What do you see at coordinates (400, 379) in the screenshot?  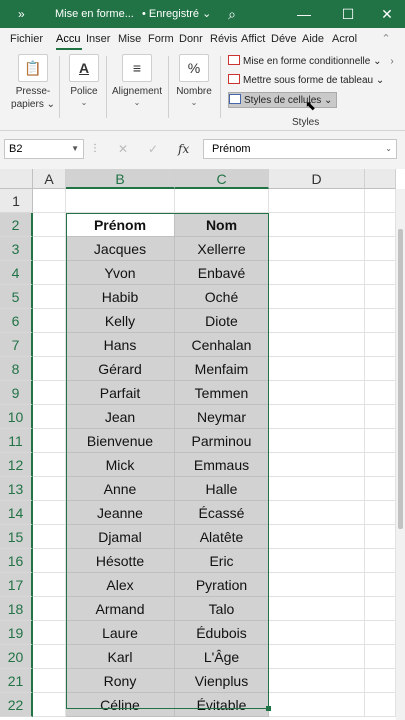 I see `vertical-scrollbar-thumb` at bounding box center [400, 379].